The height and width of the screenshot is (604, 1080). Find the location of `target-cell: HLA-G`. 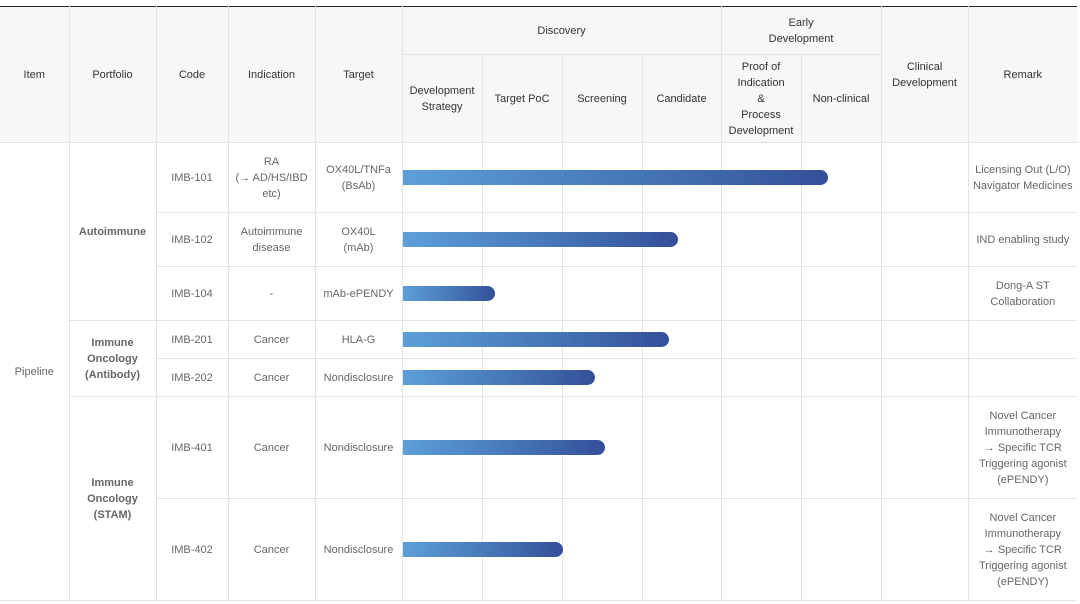

target-cell: HLA-G is located at coordinates (358, 339).